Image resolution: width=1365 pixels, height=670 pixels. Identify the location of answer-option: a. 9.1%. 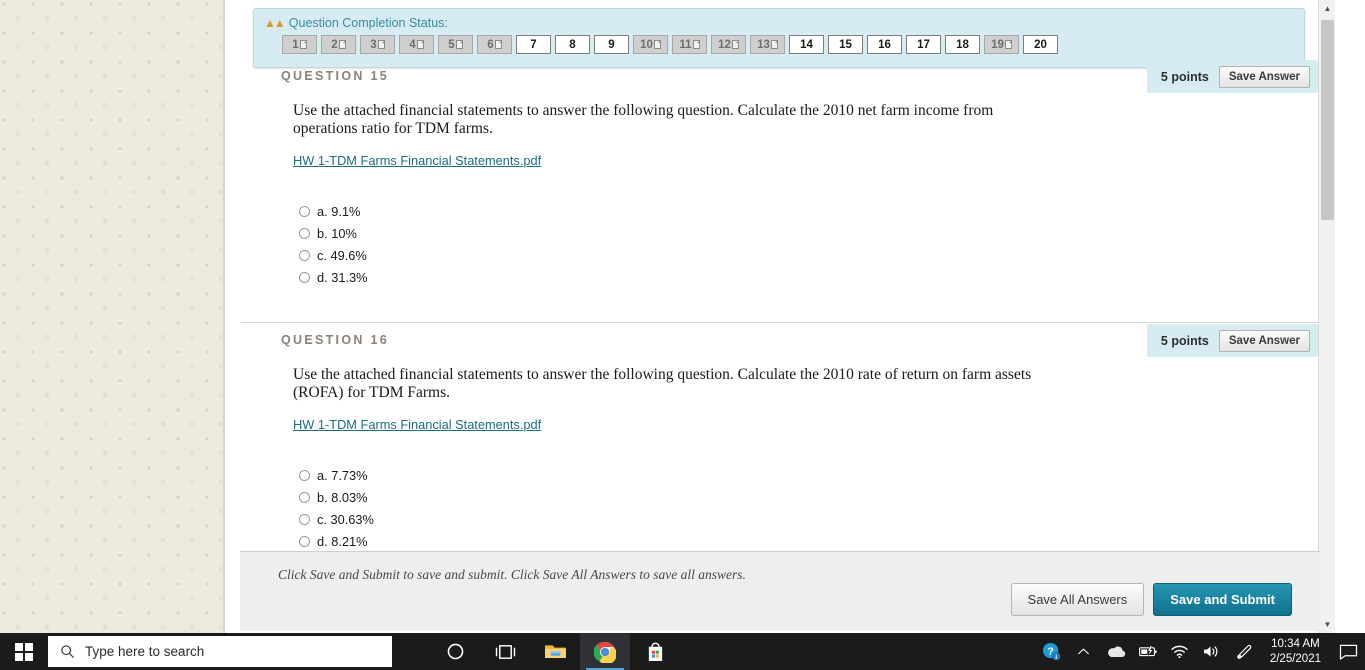
(333, 211).